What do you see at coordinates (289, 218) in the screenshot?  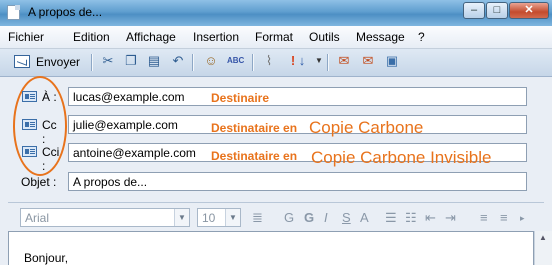 I see `font-icon: G` at bounding box center [289, 218].